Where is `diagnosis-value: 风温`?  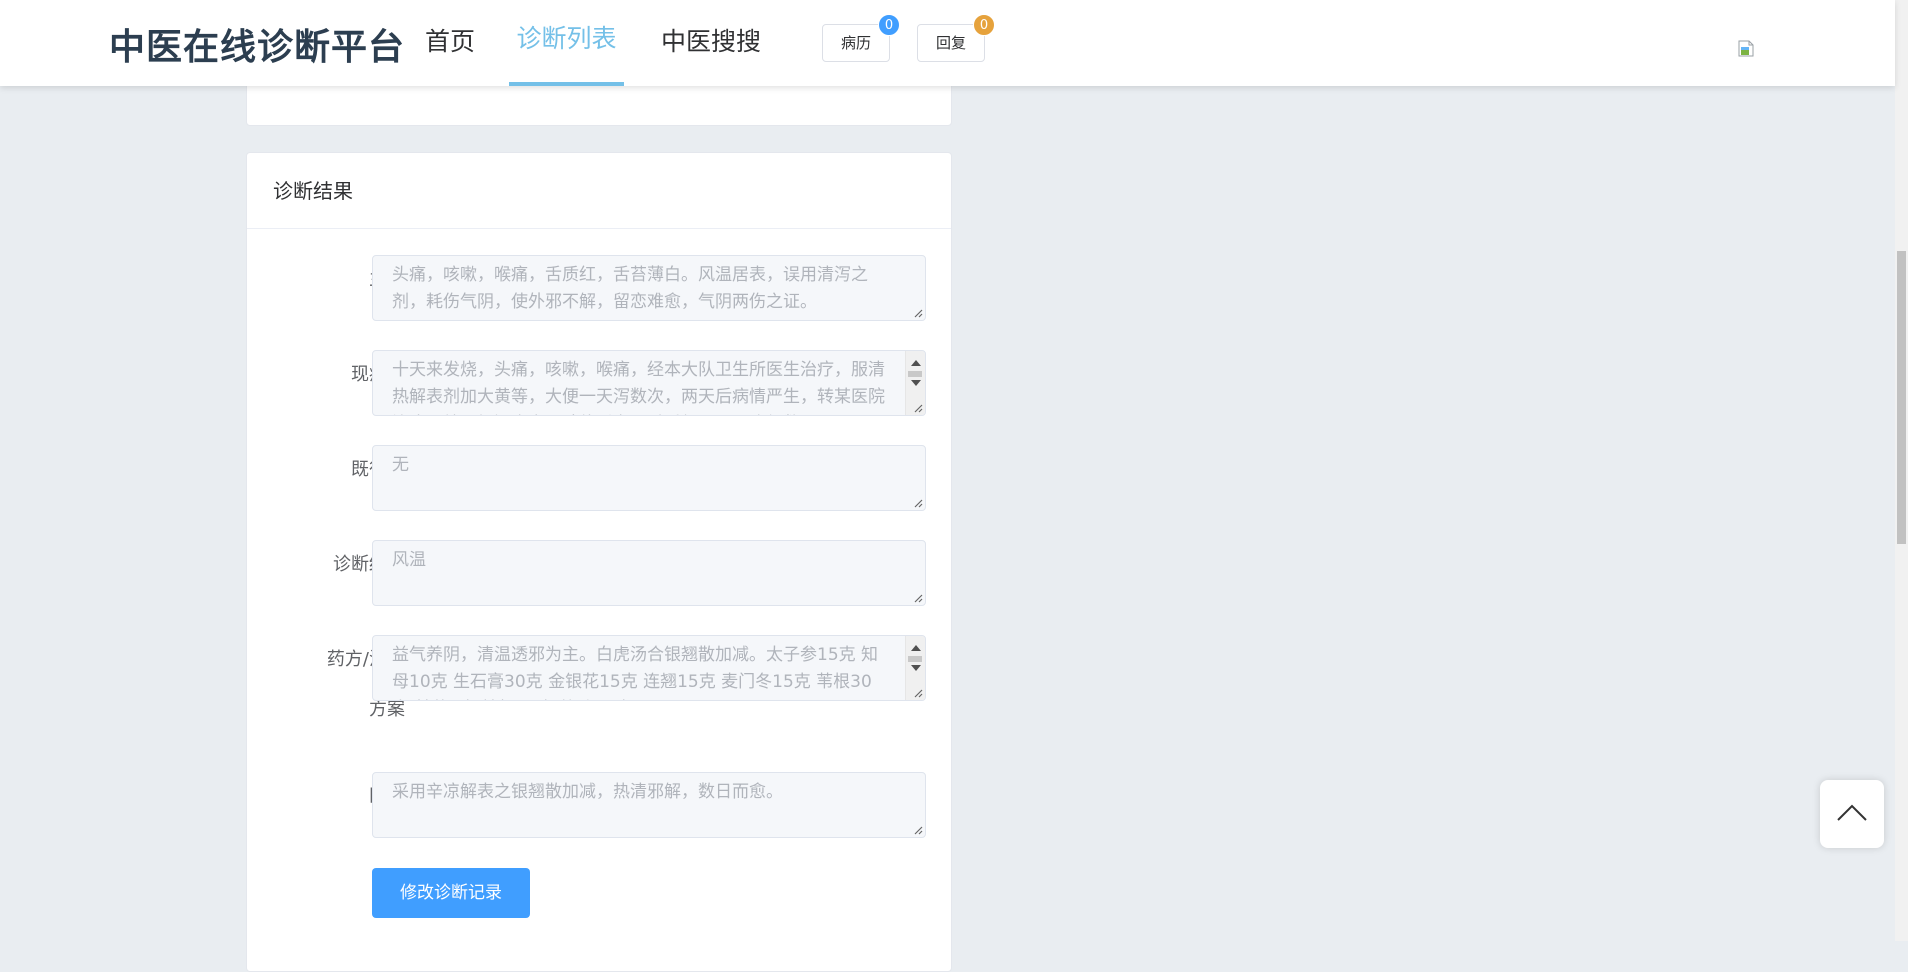 diagnosis-value: 风温 is located at coordinates (409, 560).